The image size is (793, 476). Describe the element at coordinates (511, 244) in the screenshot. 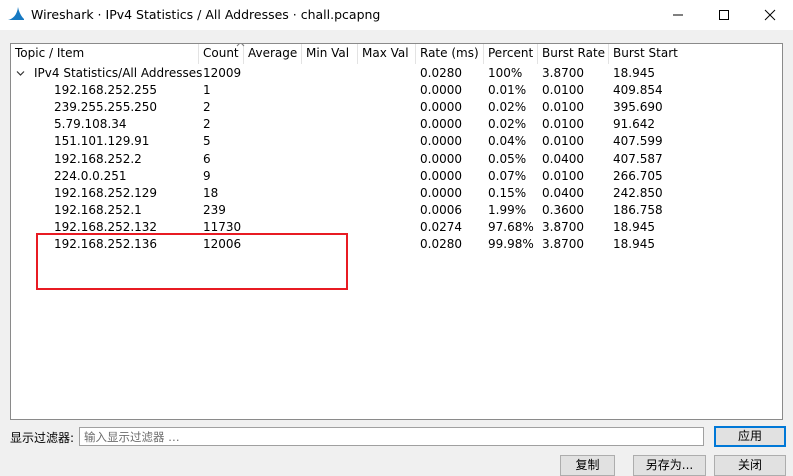

I see `row-percent-cell: 99.98%` at that location.